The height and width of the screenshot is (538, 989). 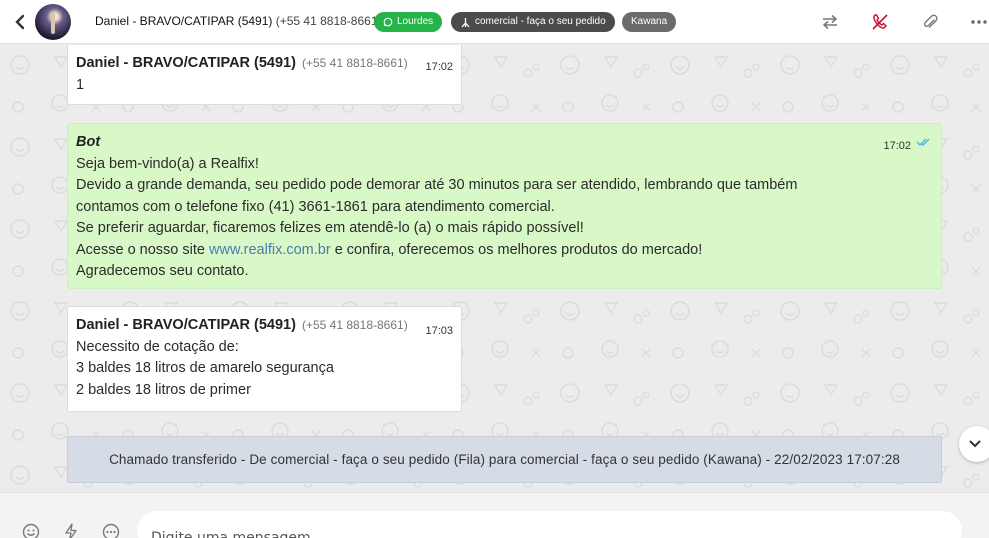 I want to click on whatsapp-icon, so click(x=388, y=22).